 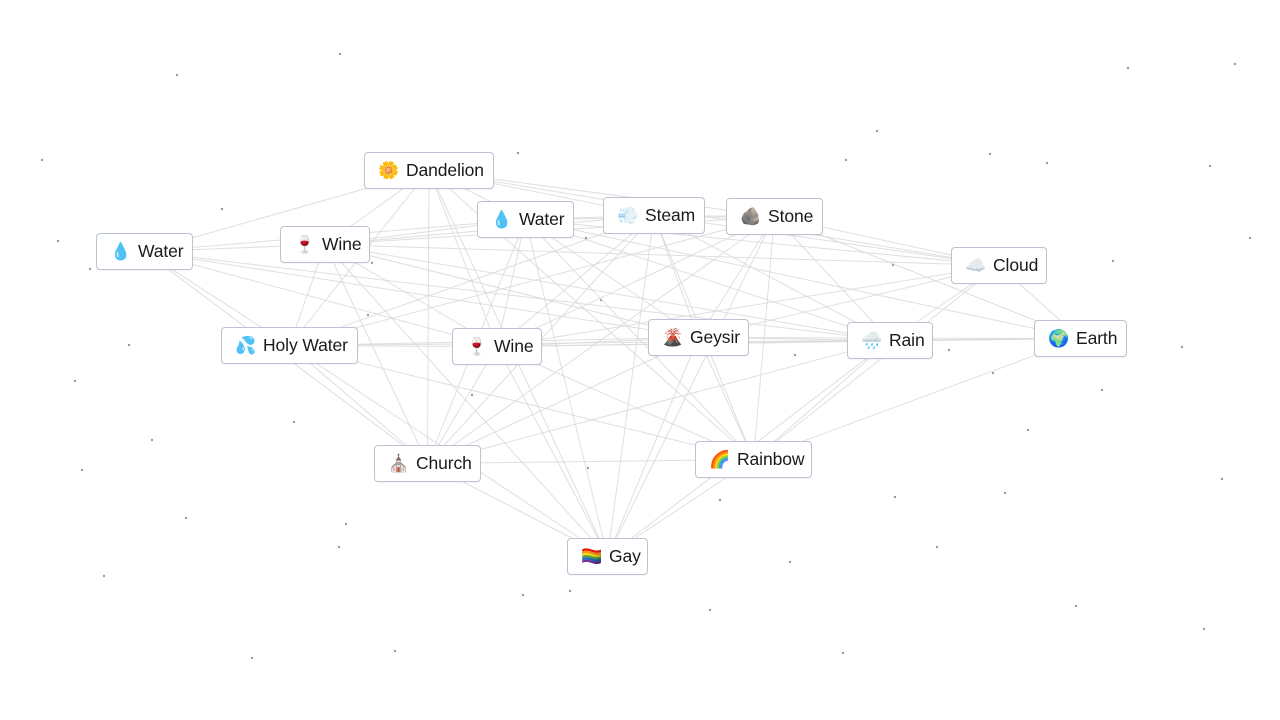 What do you see at coordinates (445, 170) in the screenshot?
I see `element-label: Dandelion` at bounding box center [445, 170].